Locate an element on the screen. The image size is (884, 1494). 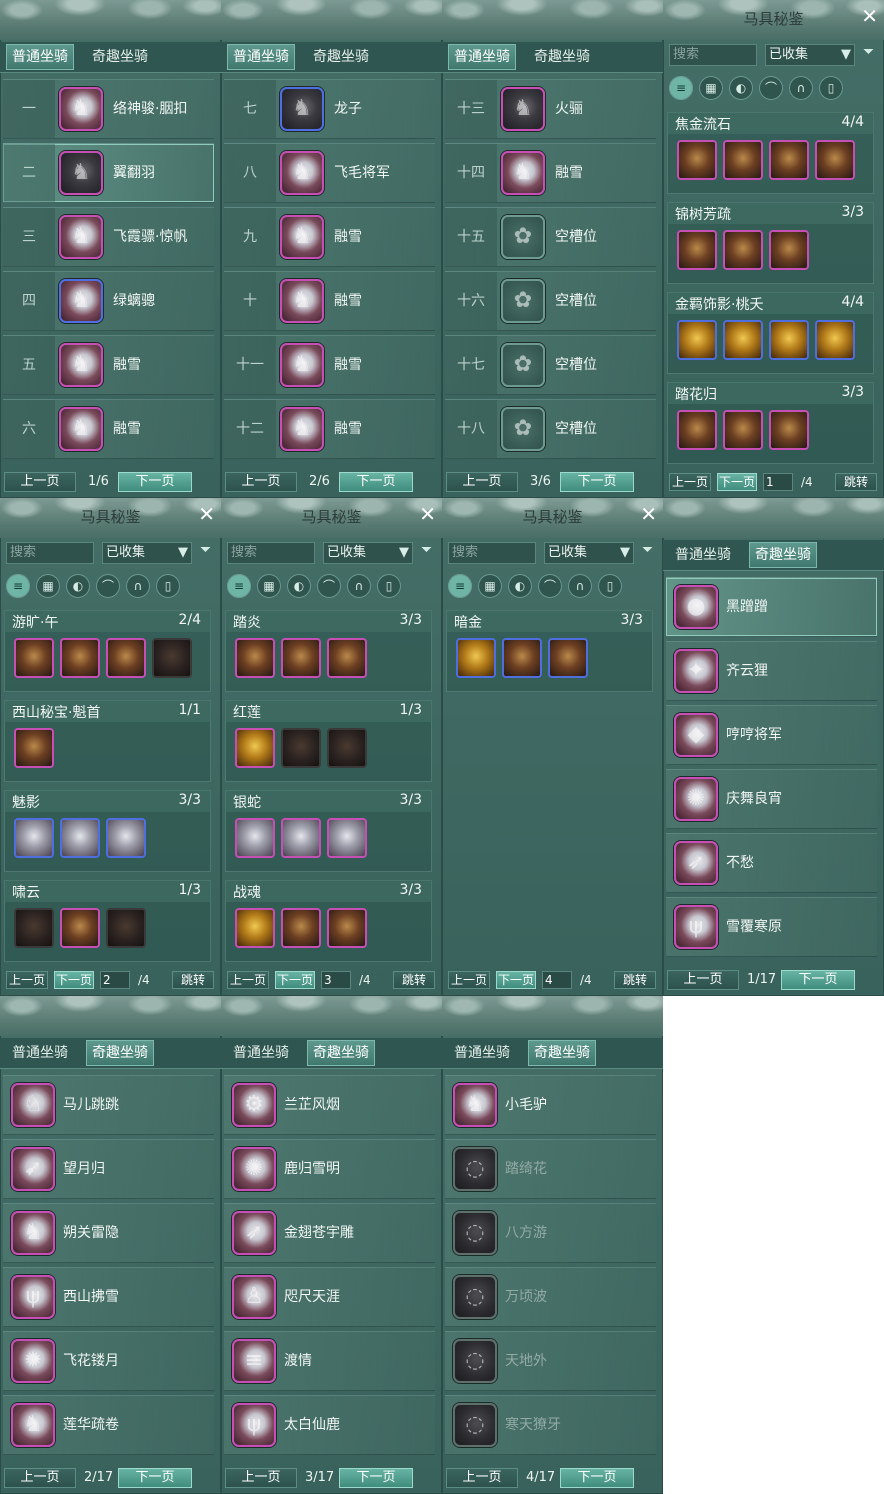
tack-item-bangle-icon is located at coordinates (835, 340).